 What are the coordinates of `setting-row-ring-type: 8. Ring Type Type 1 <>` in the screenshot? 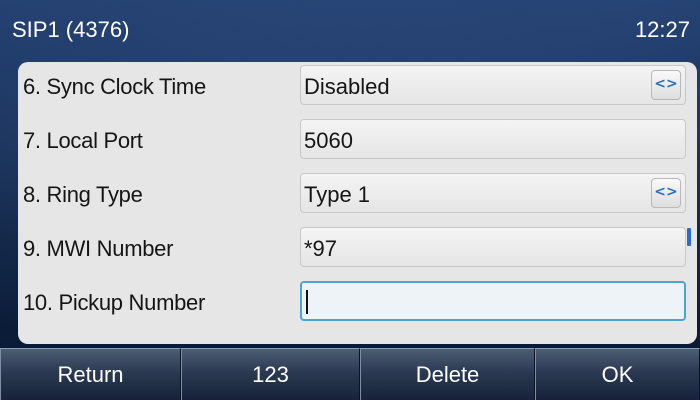 It's located at (357, 197).